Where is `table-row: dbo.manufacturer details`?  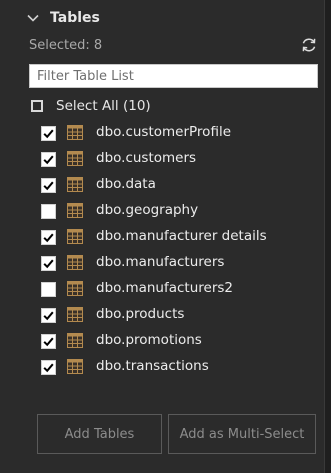 table-row: dbo.manufacturer details is located at coordinates (162, 237).